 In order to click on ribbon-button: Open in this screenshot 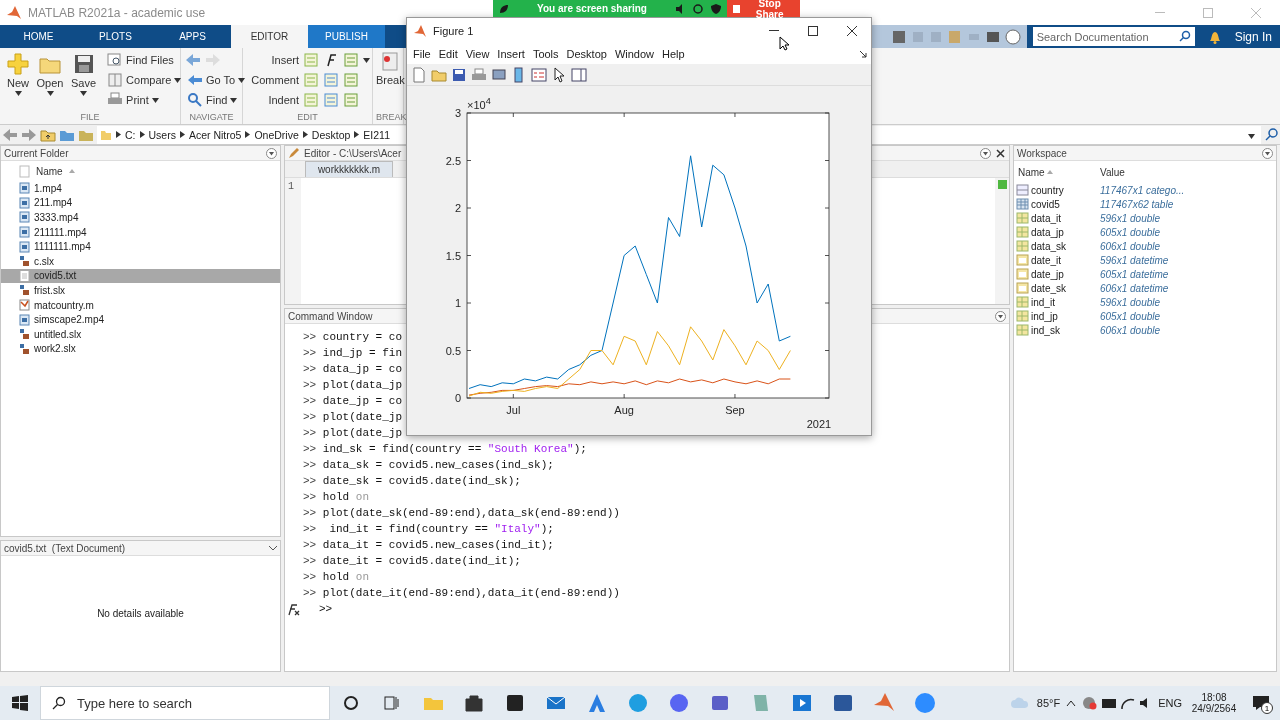, I will do `click(50, 81)`.